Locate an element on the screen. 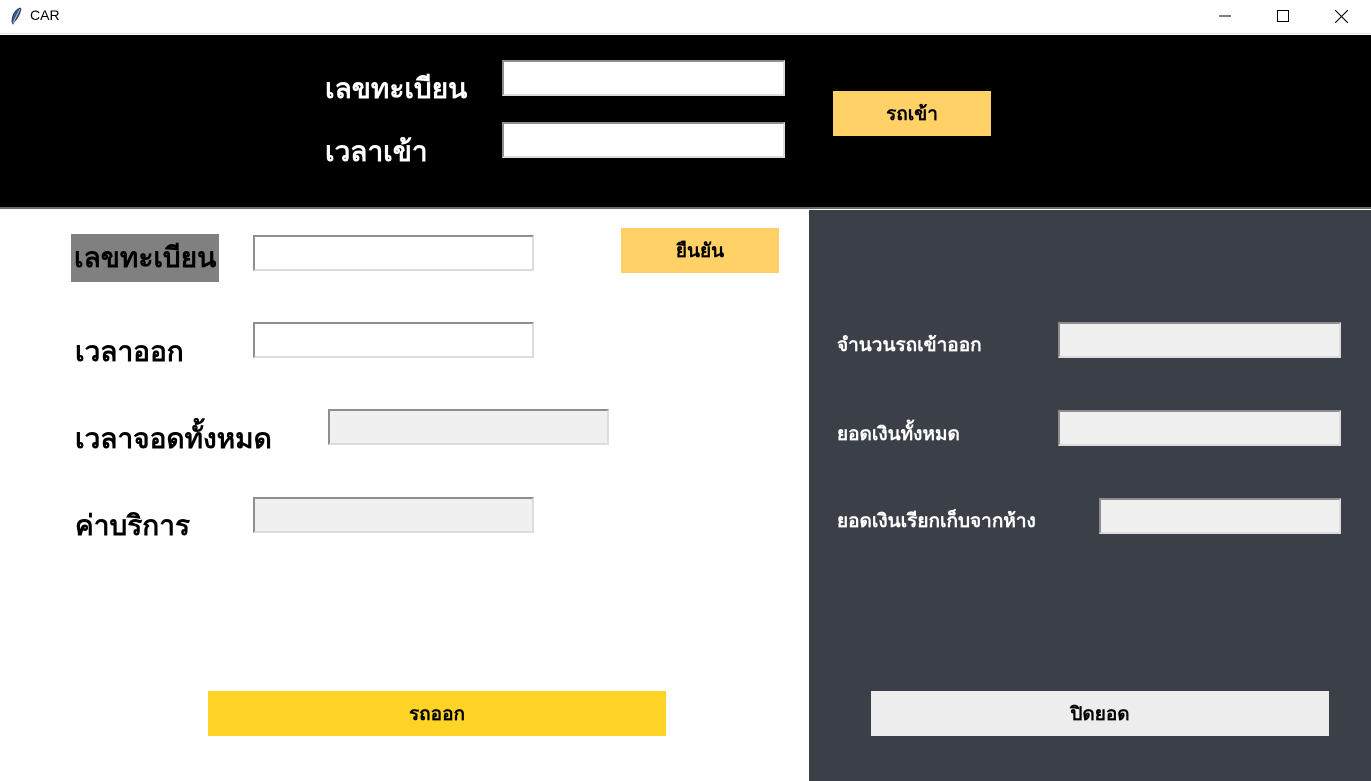 The height and width of the screenshot is (781, 1371). fee-label: ค่าบริการ is located at coordinates (132, 525).